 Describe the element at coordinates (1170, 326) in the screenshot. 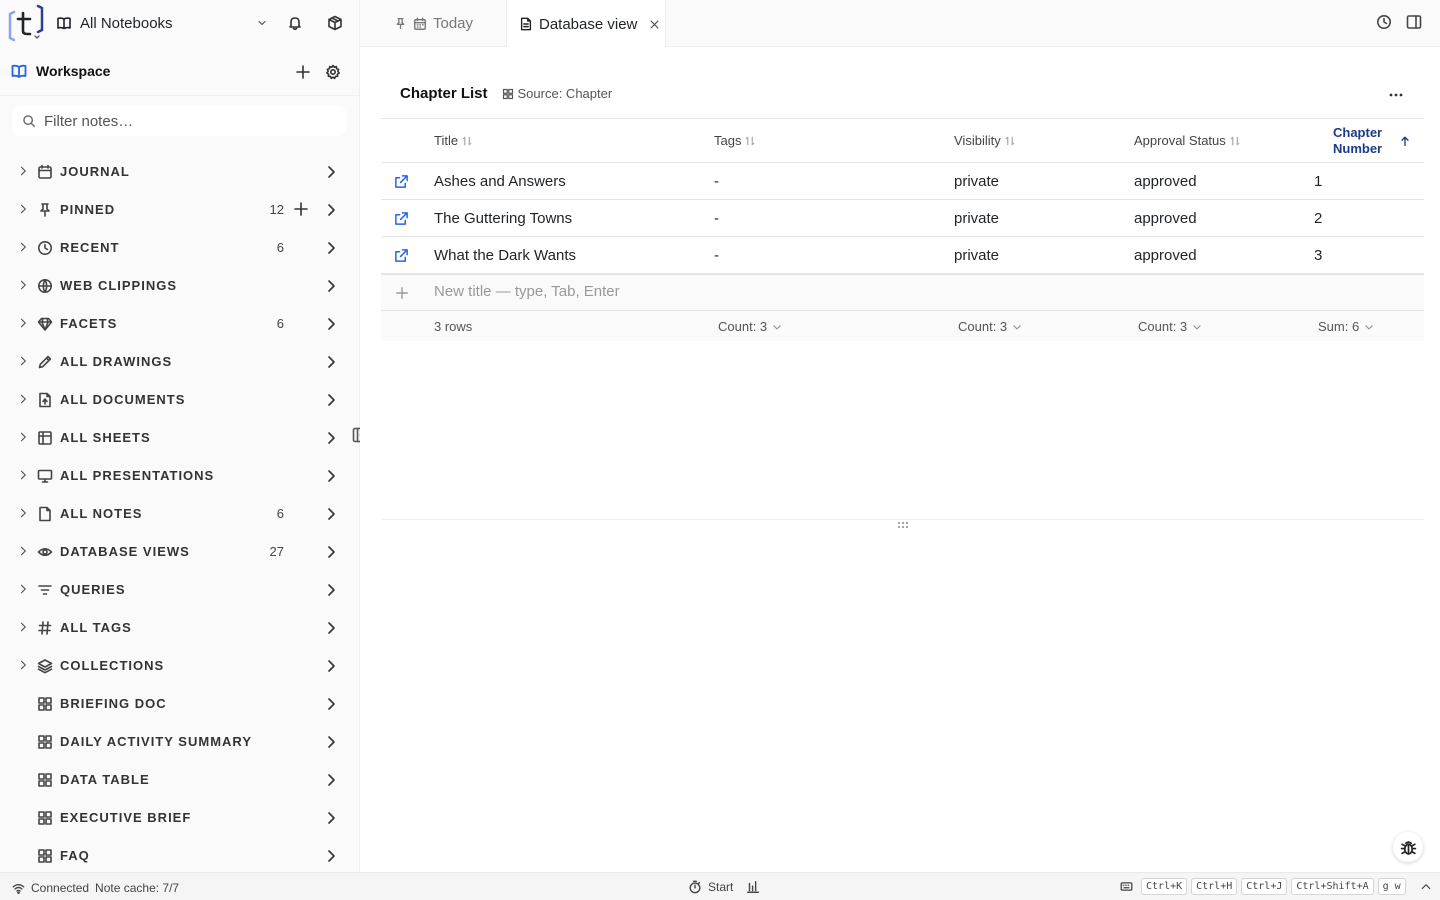

I see `footer-approval-aggregate: Count: 3` at that location.